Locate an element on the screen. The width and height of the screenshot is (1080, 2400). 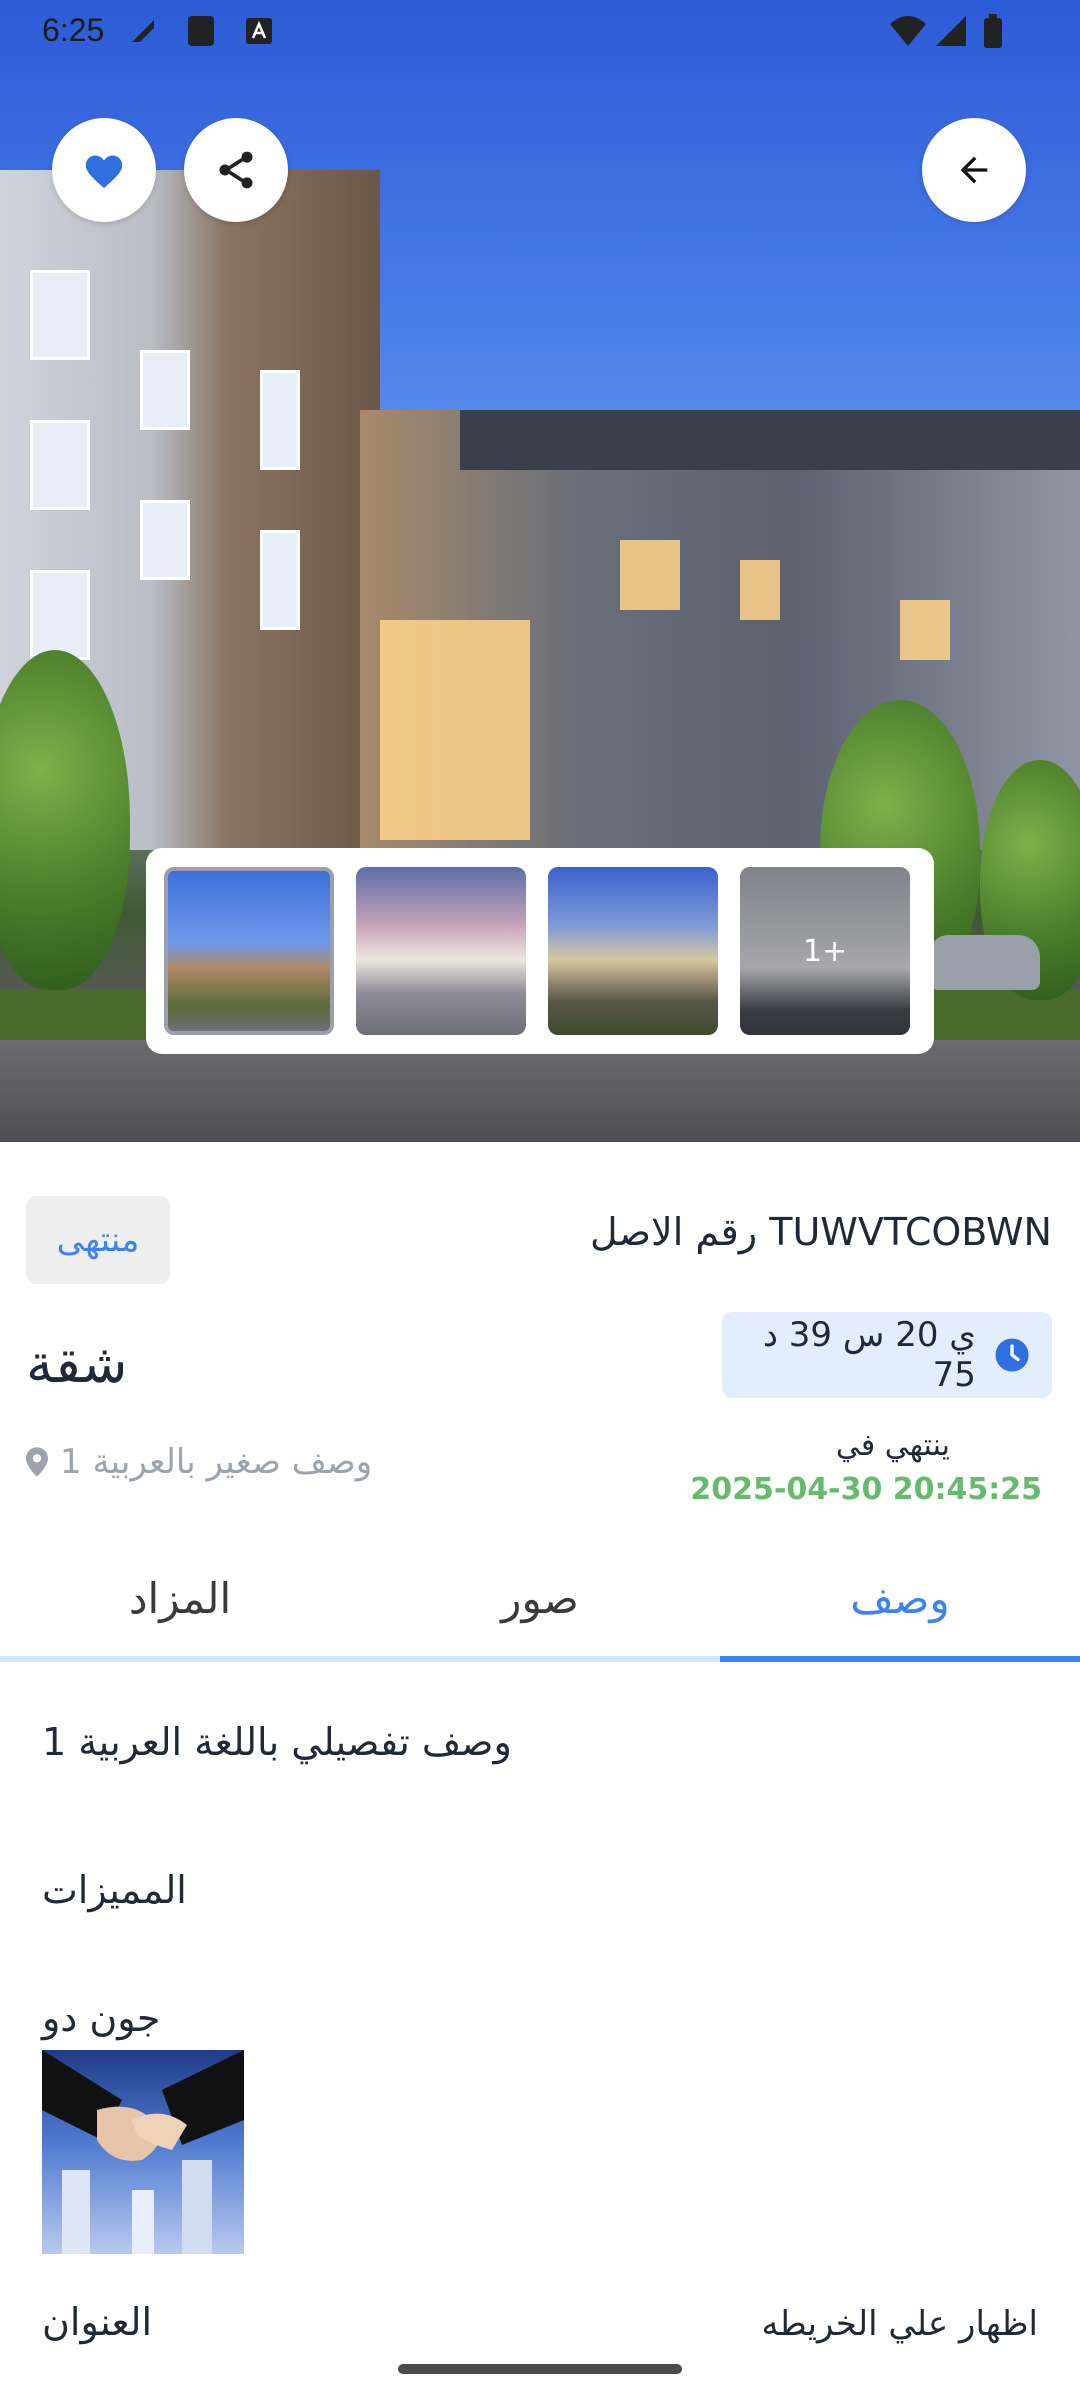
features-heading: المميزات is located at coordinates (114, 1890).